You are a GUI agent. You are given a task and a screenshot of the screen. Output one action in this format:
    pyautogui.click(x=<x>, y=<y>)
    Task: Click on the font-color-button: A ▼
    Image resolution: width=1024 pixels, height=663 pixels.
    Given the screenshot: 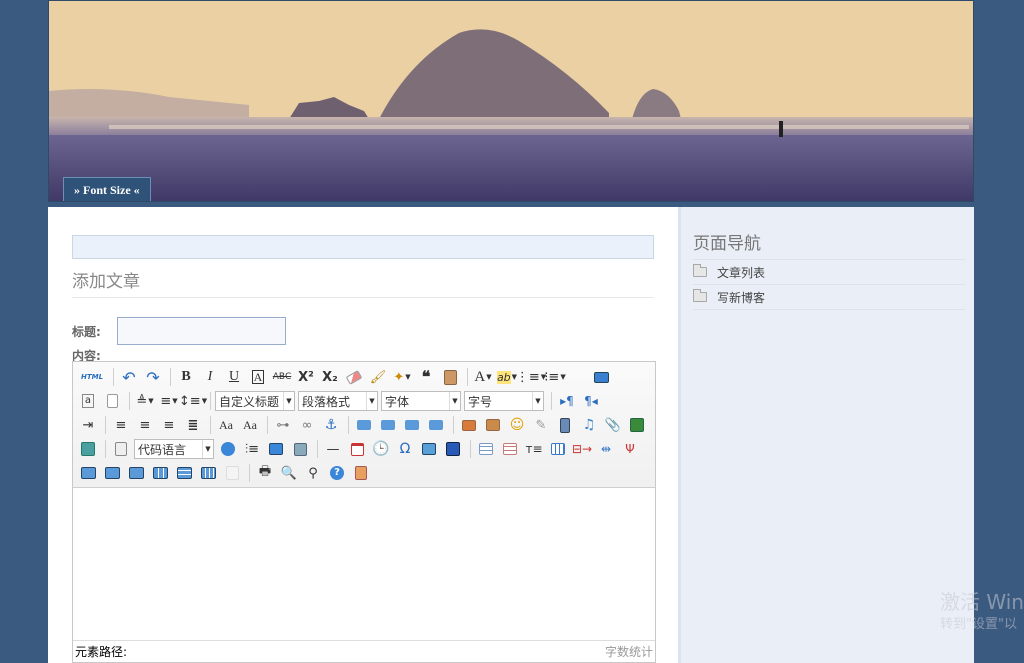 What is the action you would take?
    pyautogui.click(x=483, y=377)
    